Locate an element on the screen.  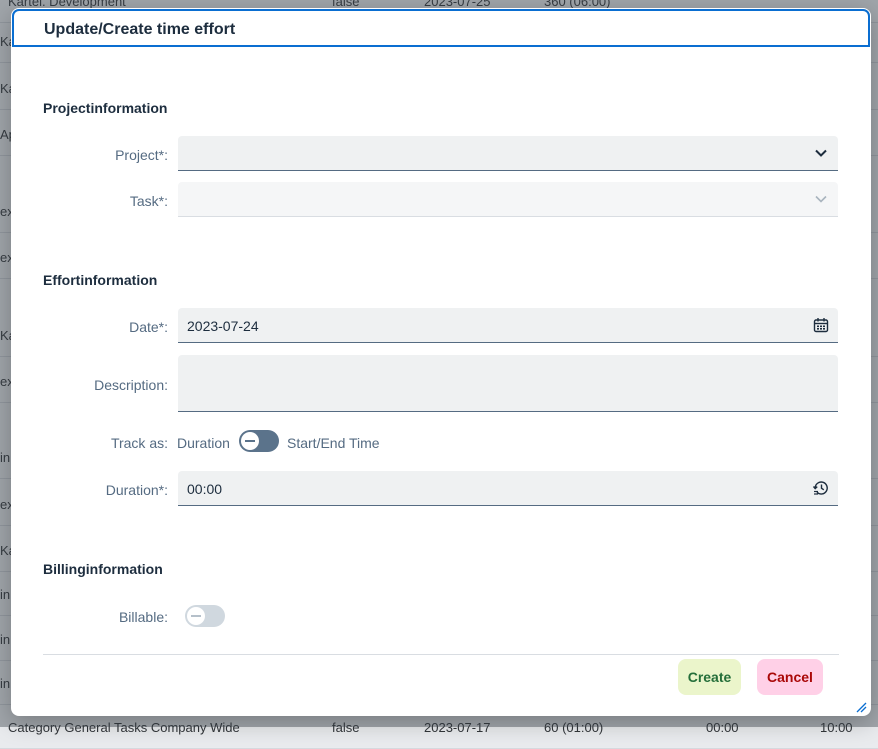
description-label: Description: is located at coordinates (131, 385).